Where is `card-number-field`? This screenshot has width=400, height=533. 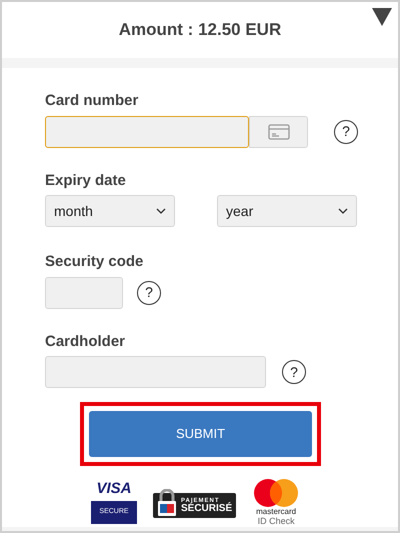
card-number-field is located at coordinates (147, 132).